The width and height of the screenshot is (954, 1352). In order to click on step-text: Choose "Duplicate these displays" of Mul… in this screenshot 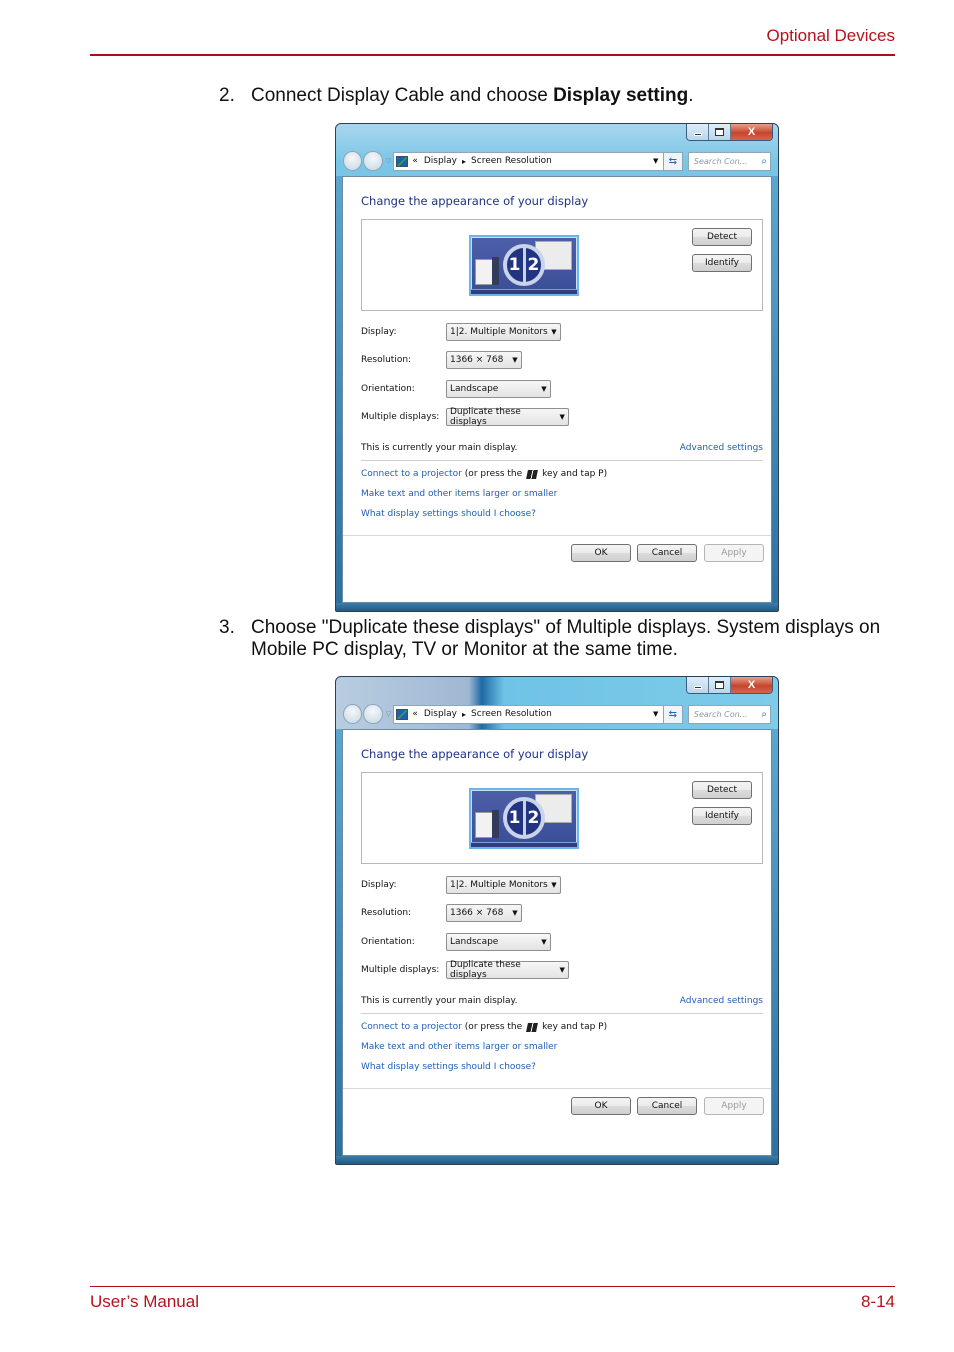, I will do `click(566, 638)`.